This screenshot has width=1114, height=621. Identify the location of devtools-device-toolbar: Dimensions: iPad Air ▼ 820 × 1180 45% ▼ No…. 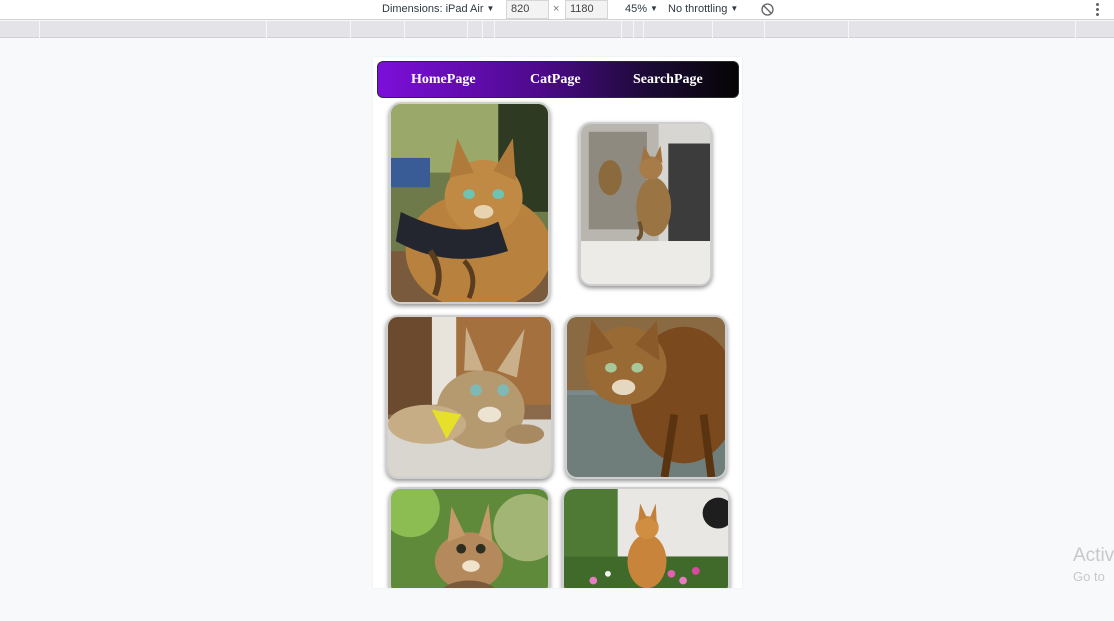
(557, 10).